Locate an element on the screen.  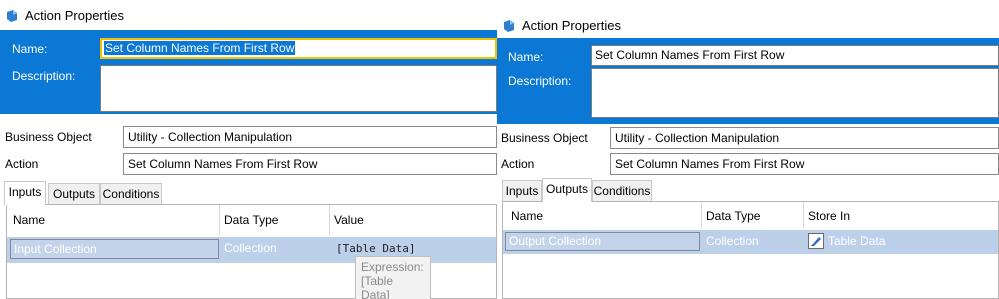
data-item-icon is located at coordinates (816, 241).